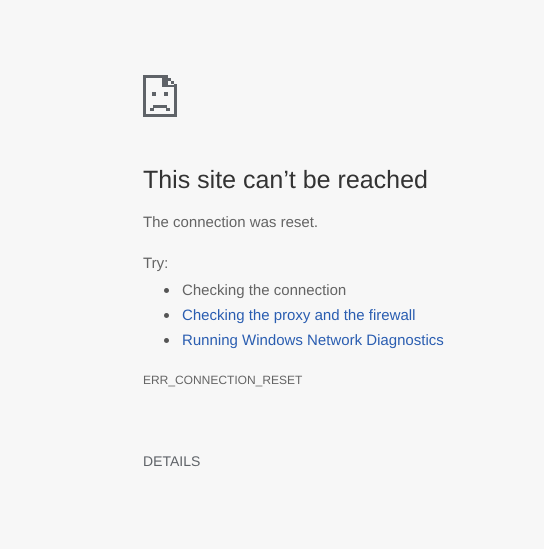 This screenshot has height=549, width=544. I want to click on details-button: DETAILS, so click(171, 461).